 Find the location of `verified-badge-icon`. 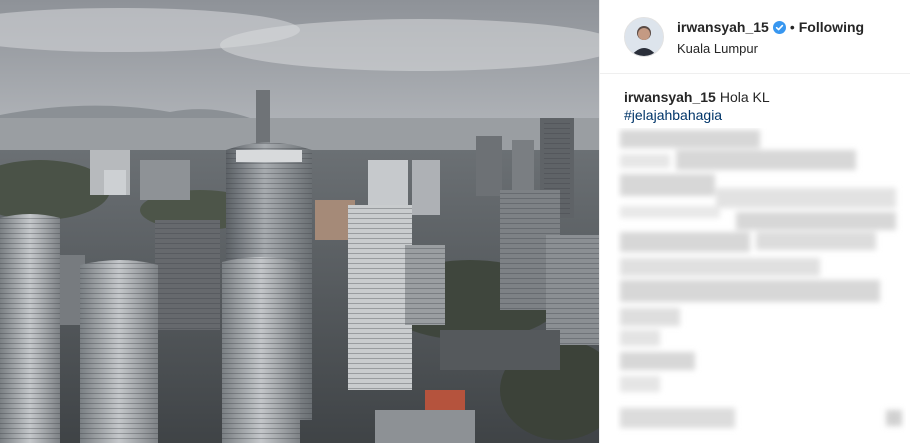

verified-badge-icon is located at coordinates (779, 27).